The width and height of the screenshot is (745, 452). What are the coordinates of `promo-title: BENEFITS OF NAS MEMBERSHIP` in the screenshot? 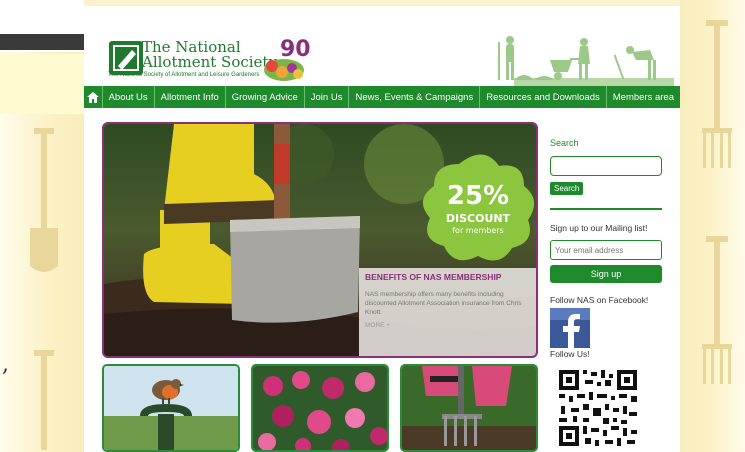 It's located at (448, 277).